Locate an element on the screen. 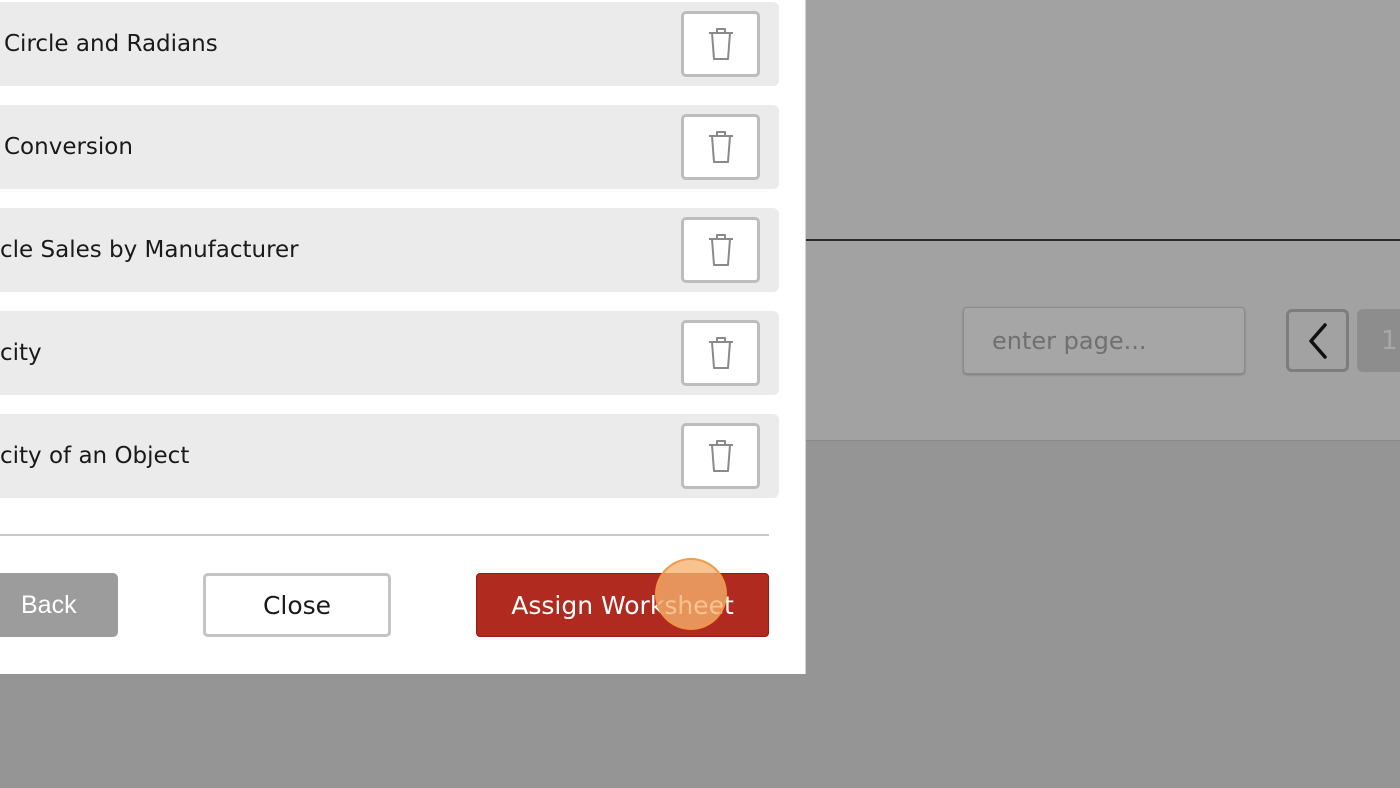 The image size is (1400, 788). page-number-button: 1 is located at coordinates (1378, 340).